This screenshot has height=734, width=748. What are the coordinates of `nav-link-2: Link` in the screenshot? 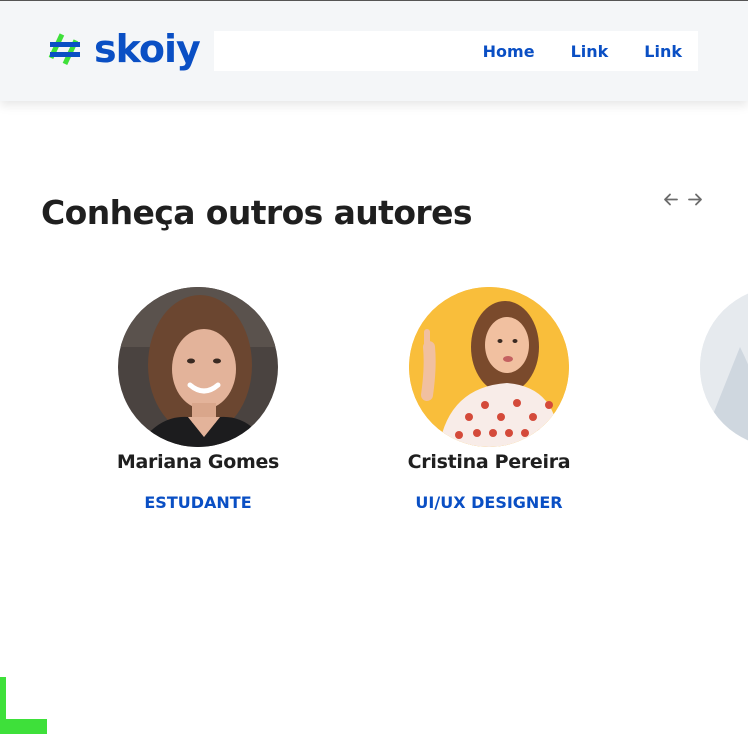 It's located at (663, 51).